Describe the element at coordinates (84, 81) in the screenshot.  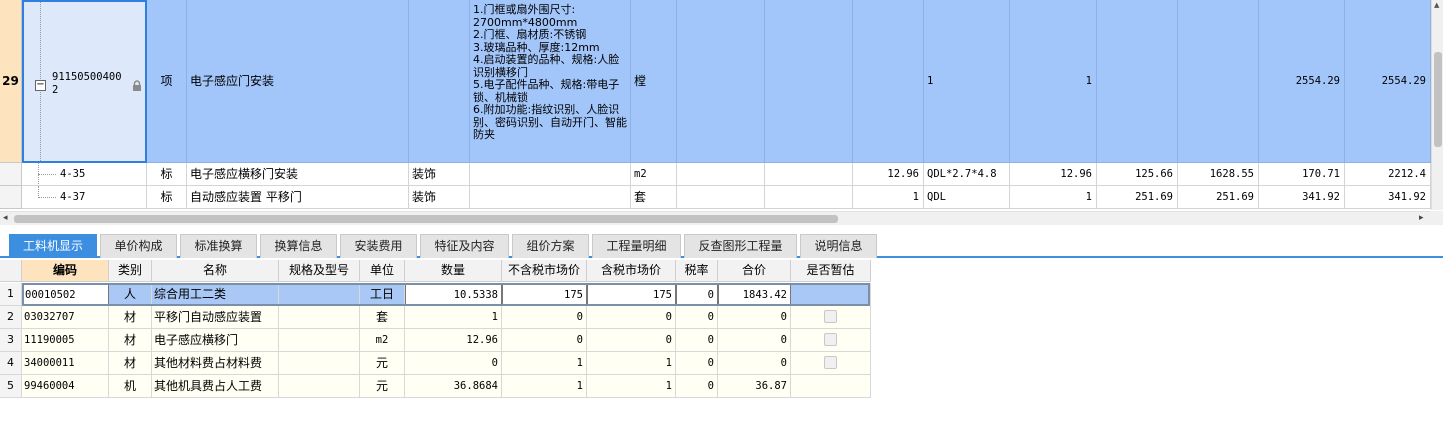
I see `code-cell: − 91150500400 2` at that location.